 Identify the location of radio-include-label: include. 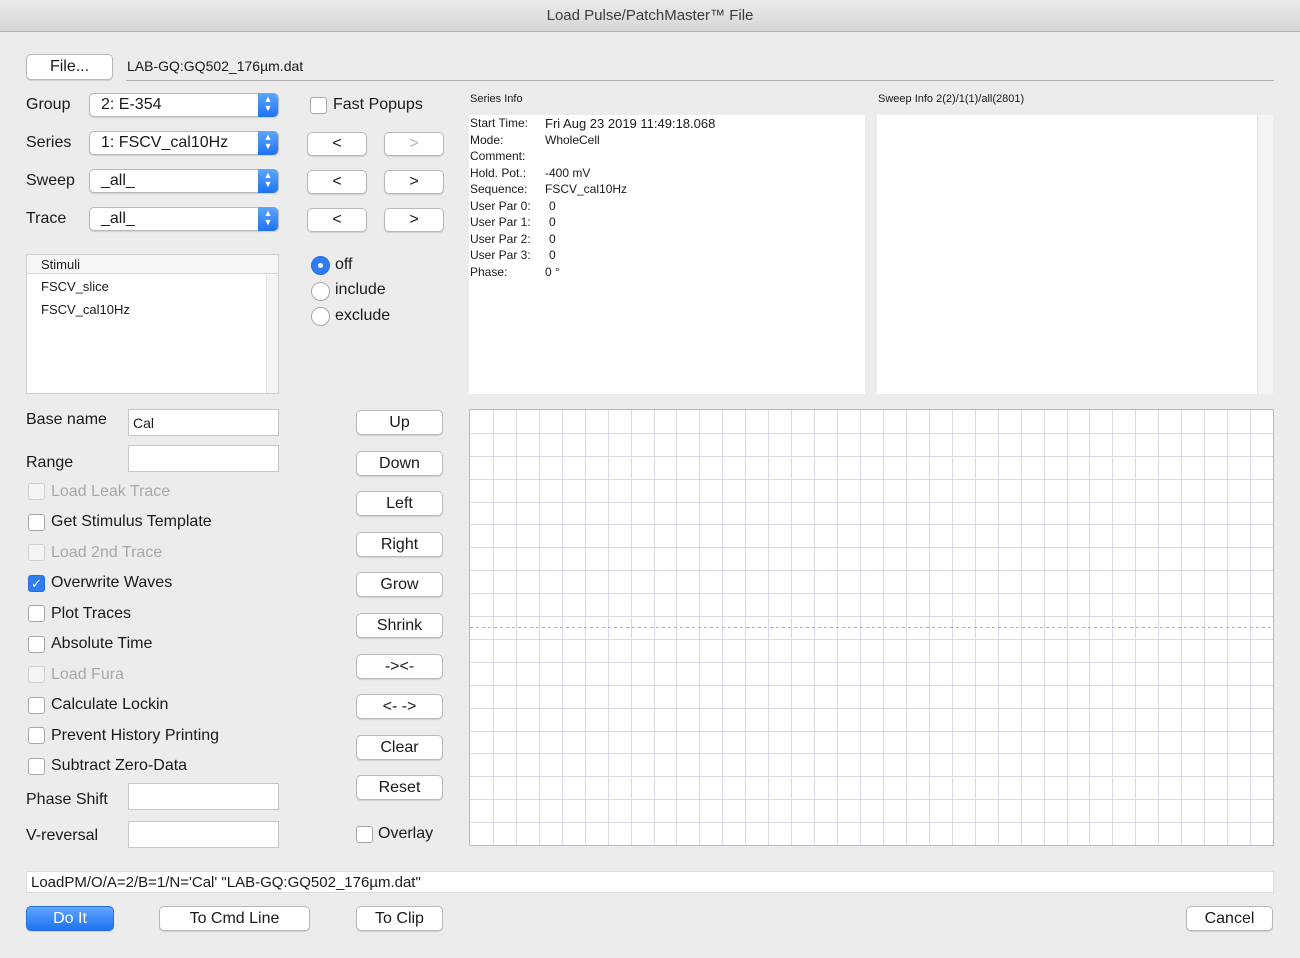
(360, 289).